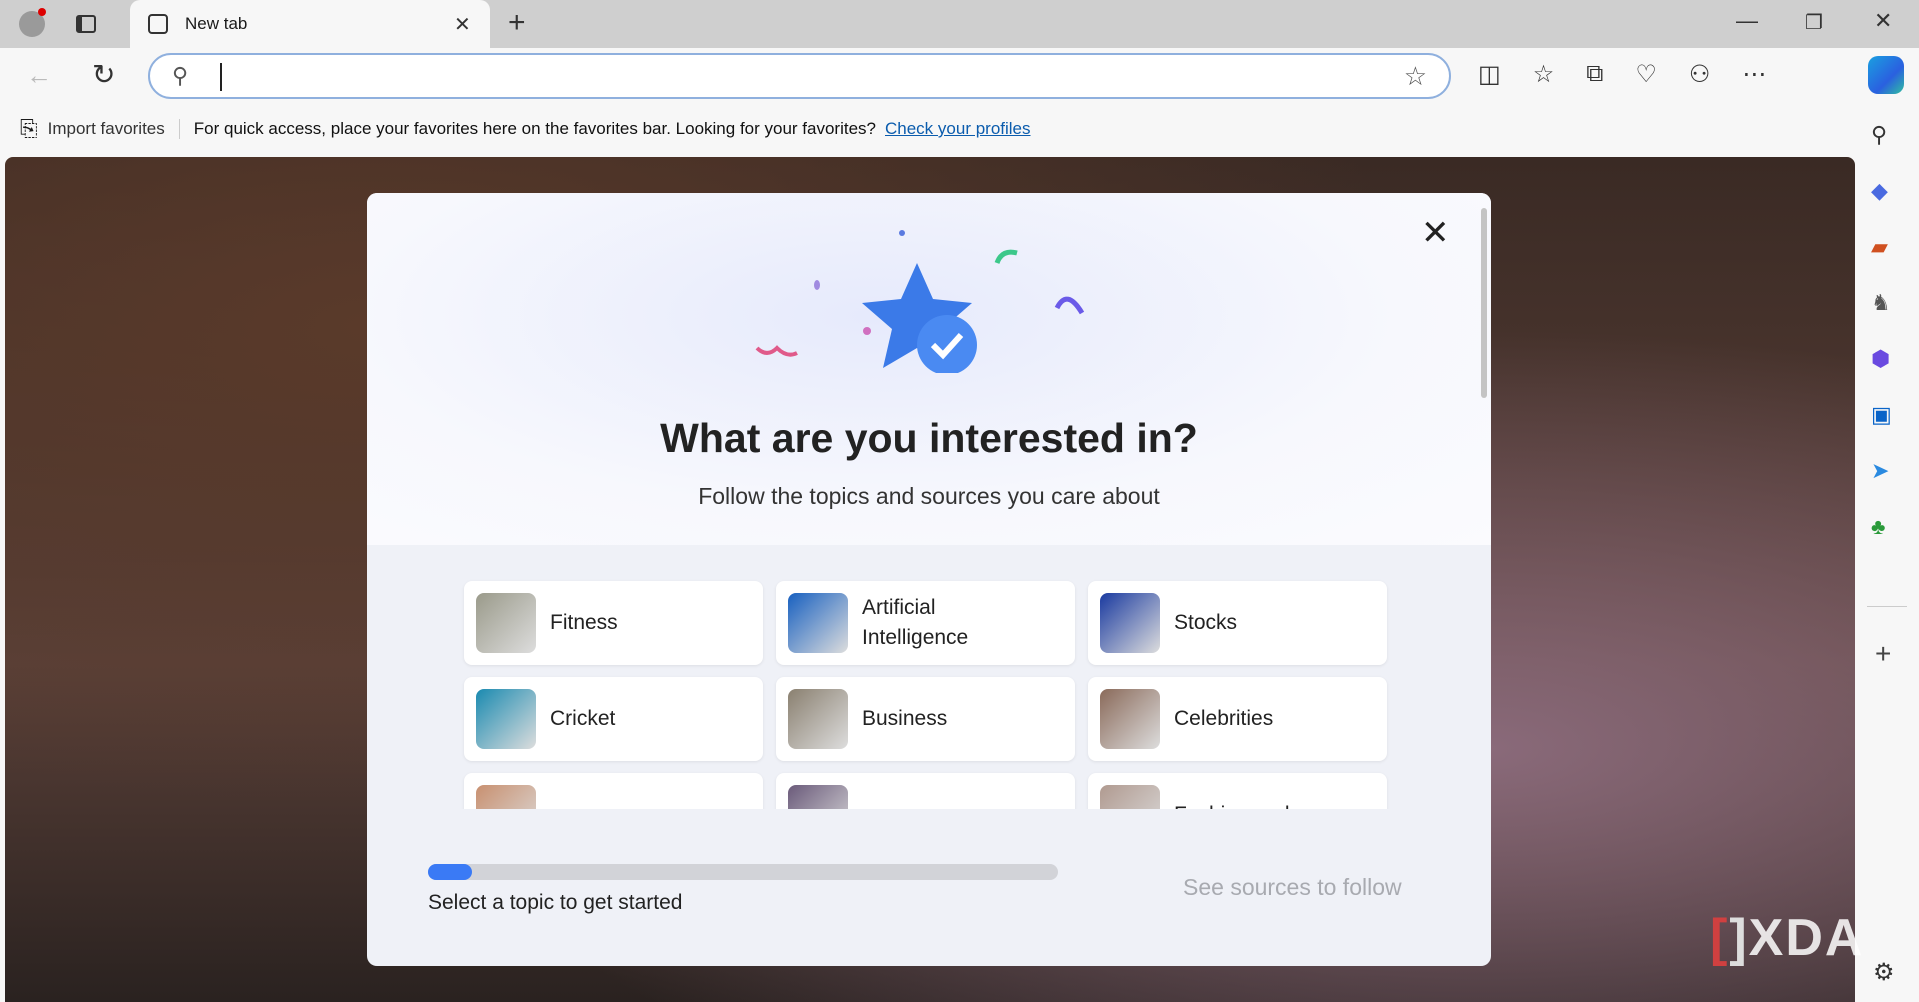 This screenshot has width=1919, height=1002. I want to click on topic-card: Fashion and, so click(1237, 791).